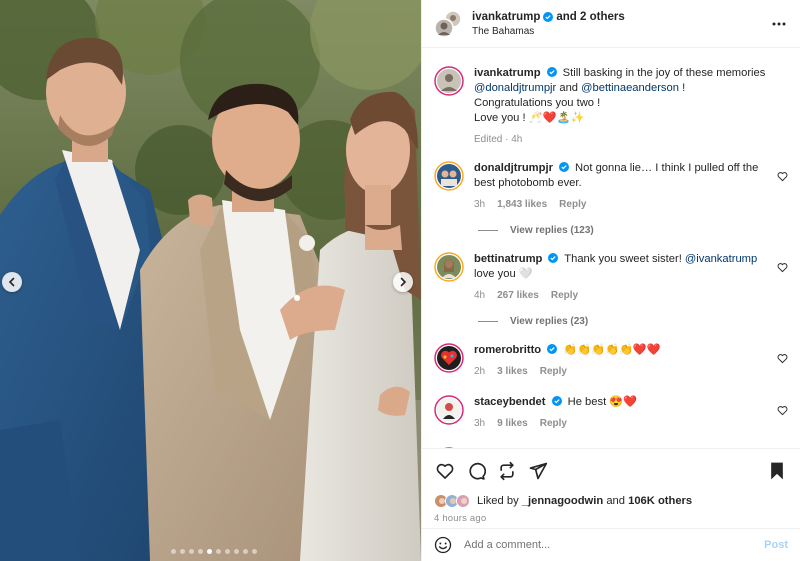 Image resolution: width=800 pixels, height=561 pixels. Describe the element at coordinates (633, 230) in the screenshot. I see `view-replies-button: View replies (123)` at that location.